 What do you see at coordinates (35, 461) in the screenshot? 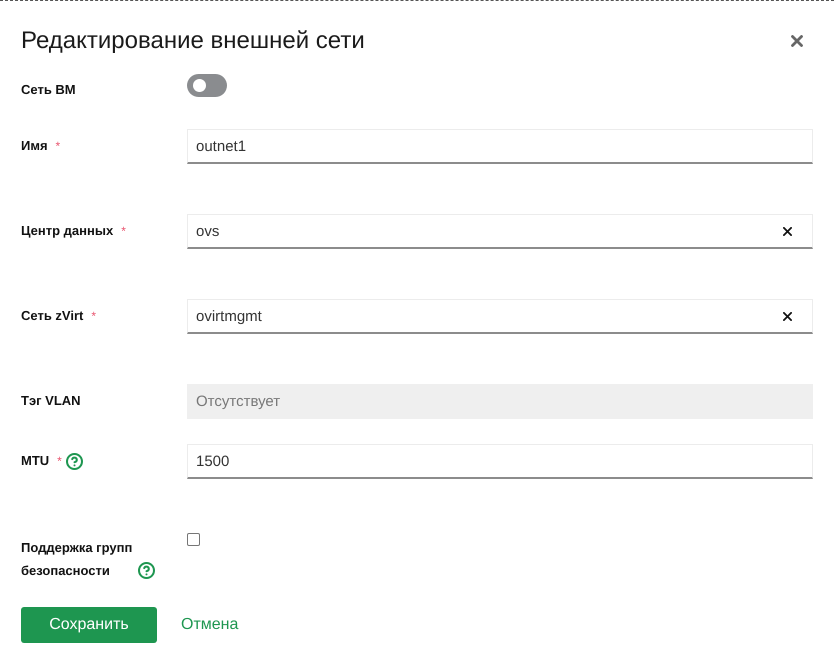
I see `field-label: MTU` at bounding box center [35, 461].